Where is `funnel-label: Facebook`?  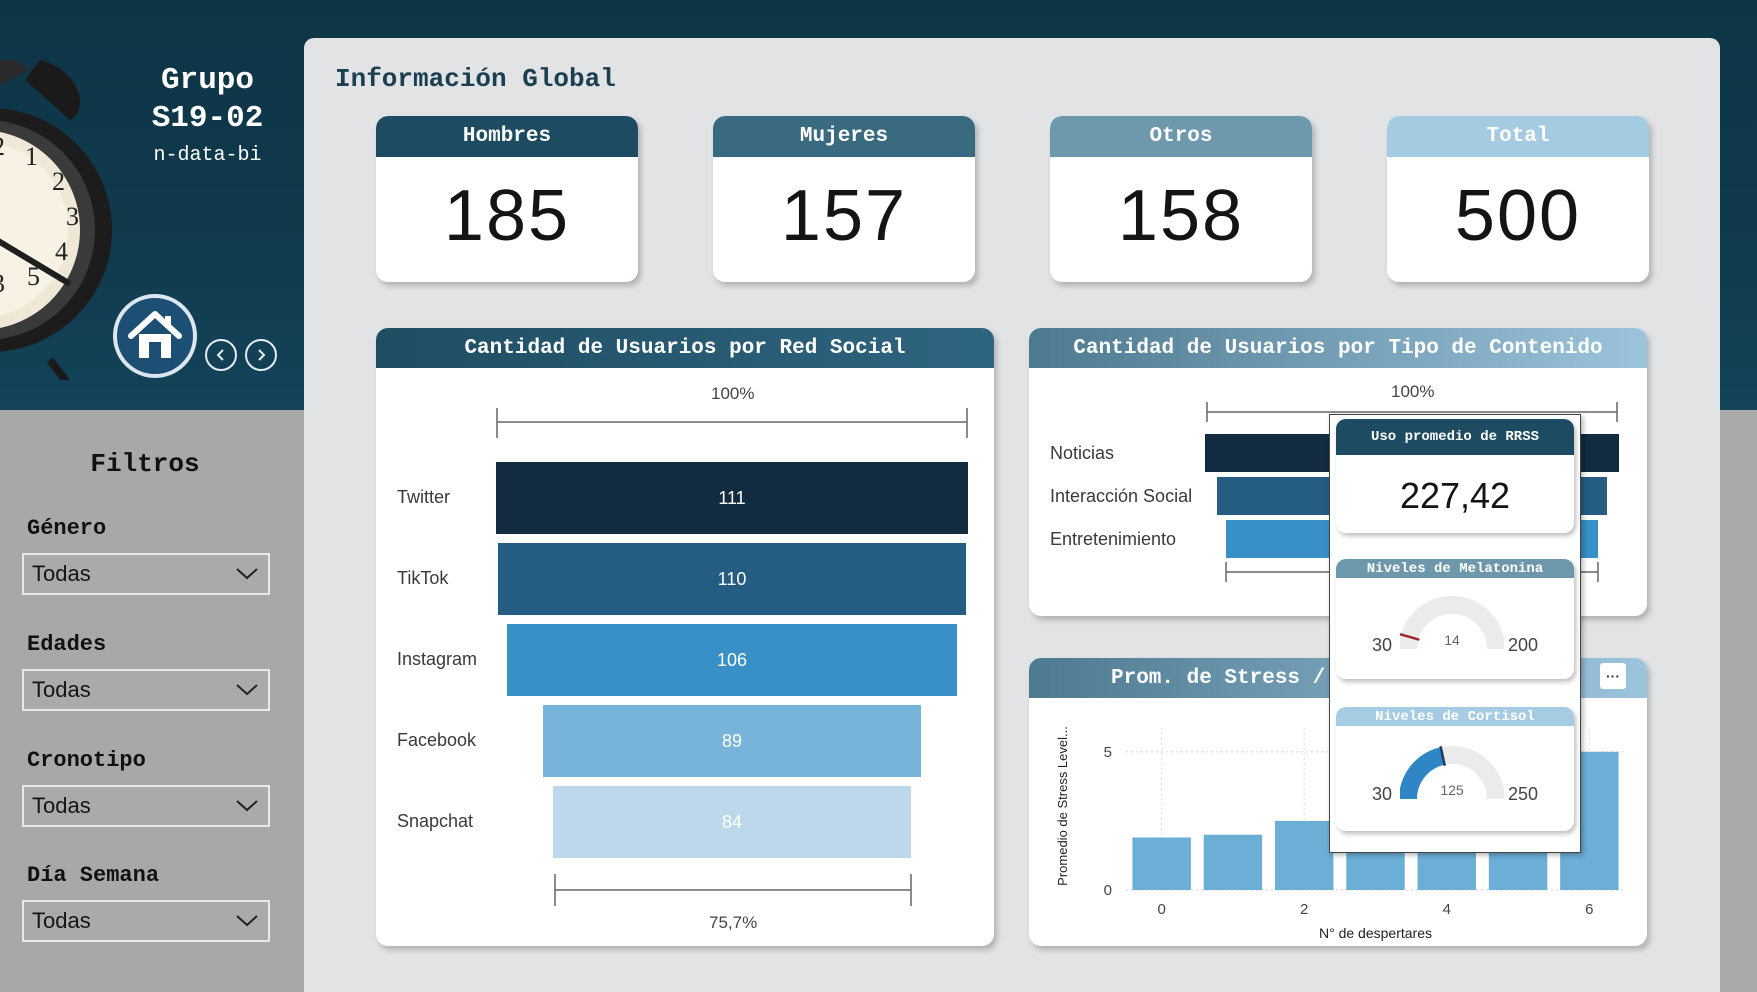 funnel-label: Facebook is located at coordinates (437, 740).